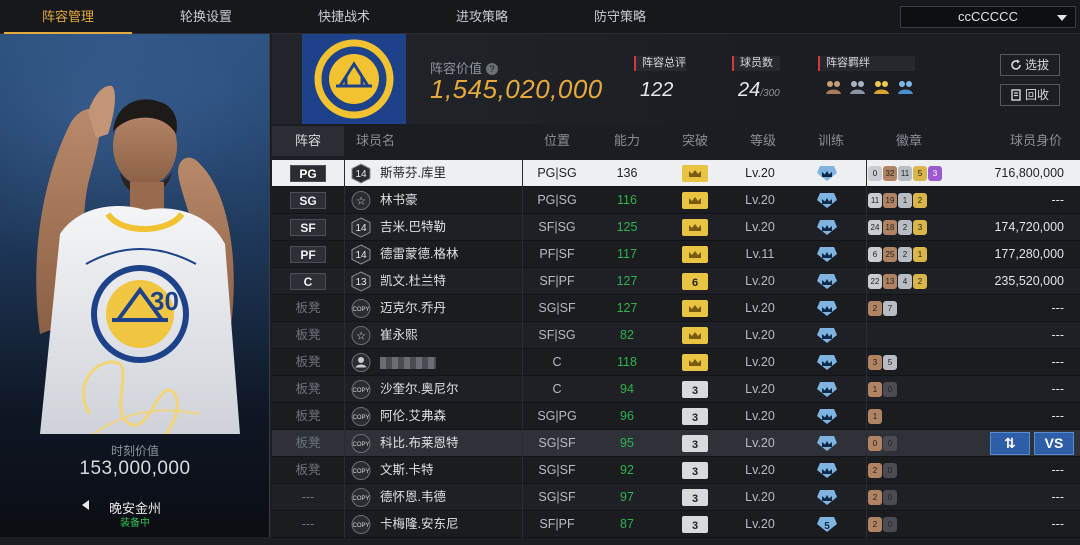 Image resolution: width=1080 pixels, height=545 pixels. What do you see at coordinates (890, 200) in the screenshot?
I see `badge-icon: 19` at bounding box center [890, 200].